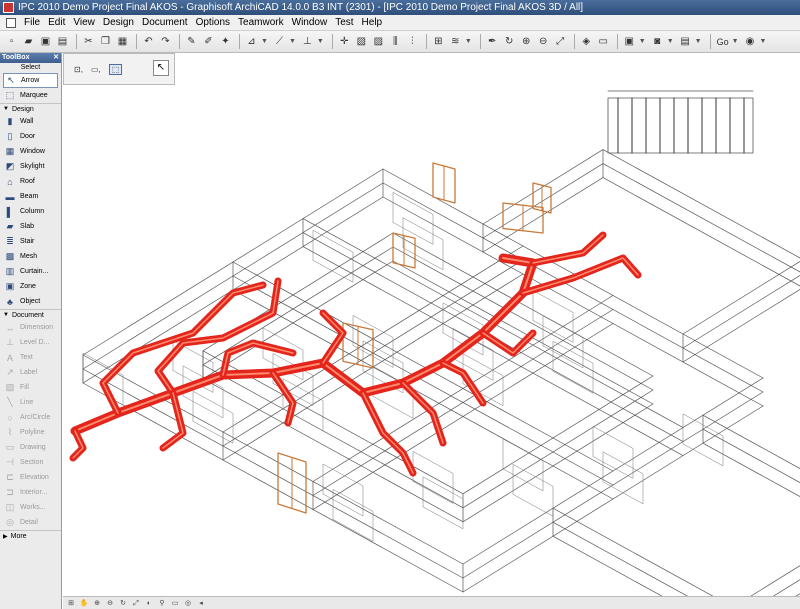 The width and height of the screenshot is (800, 609). I want to click on monitor-icon: ▣, so click(629, 41).